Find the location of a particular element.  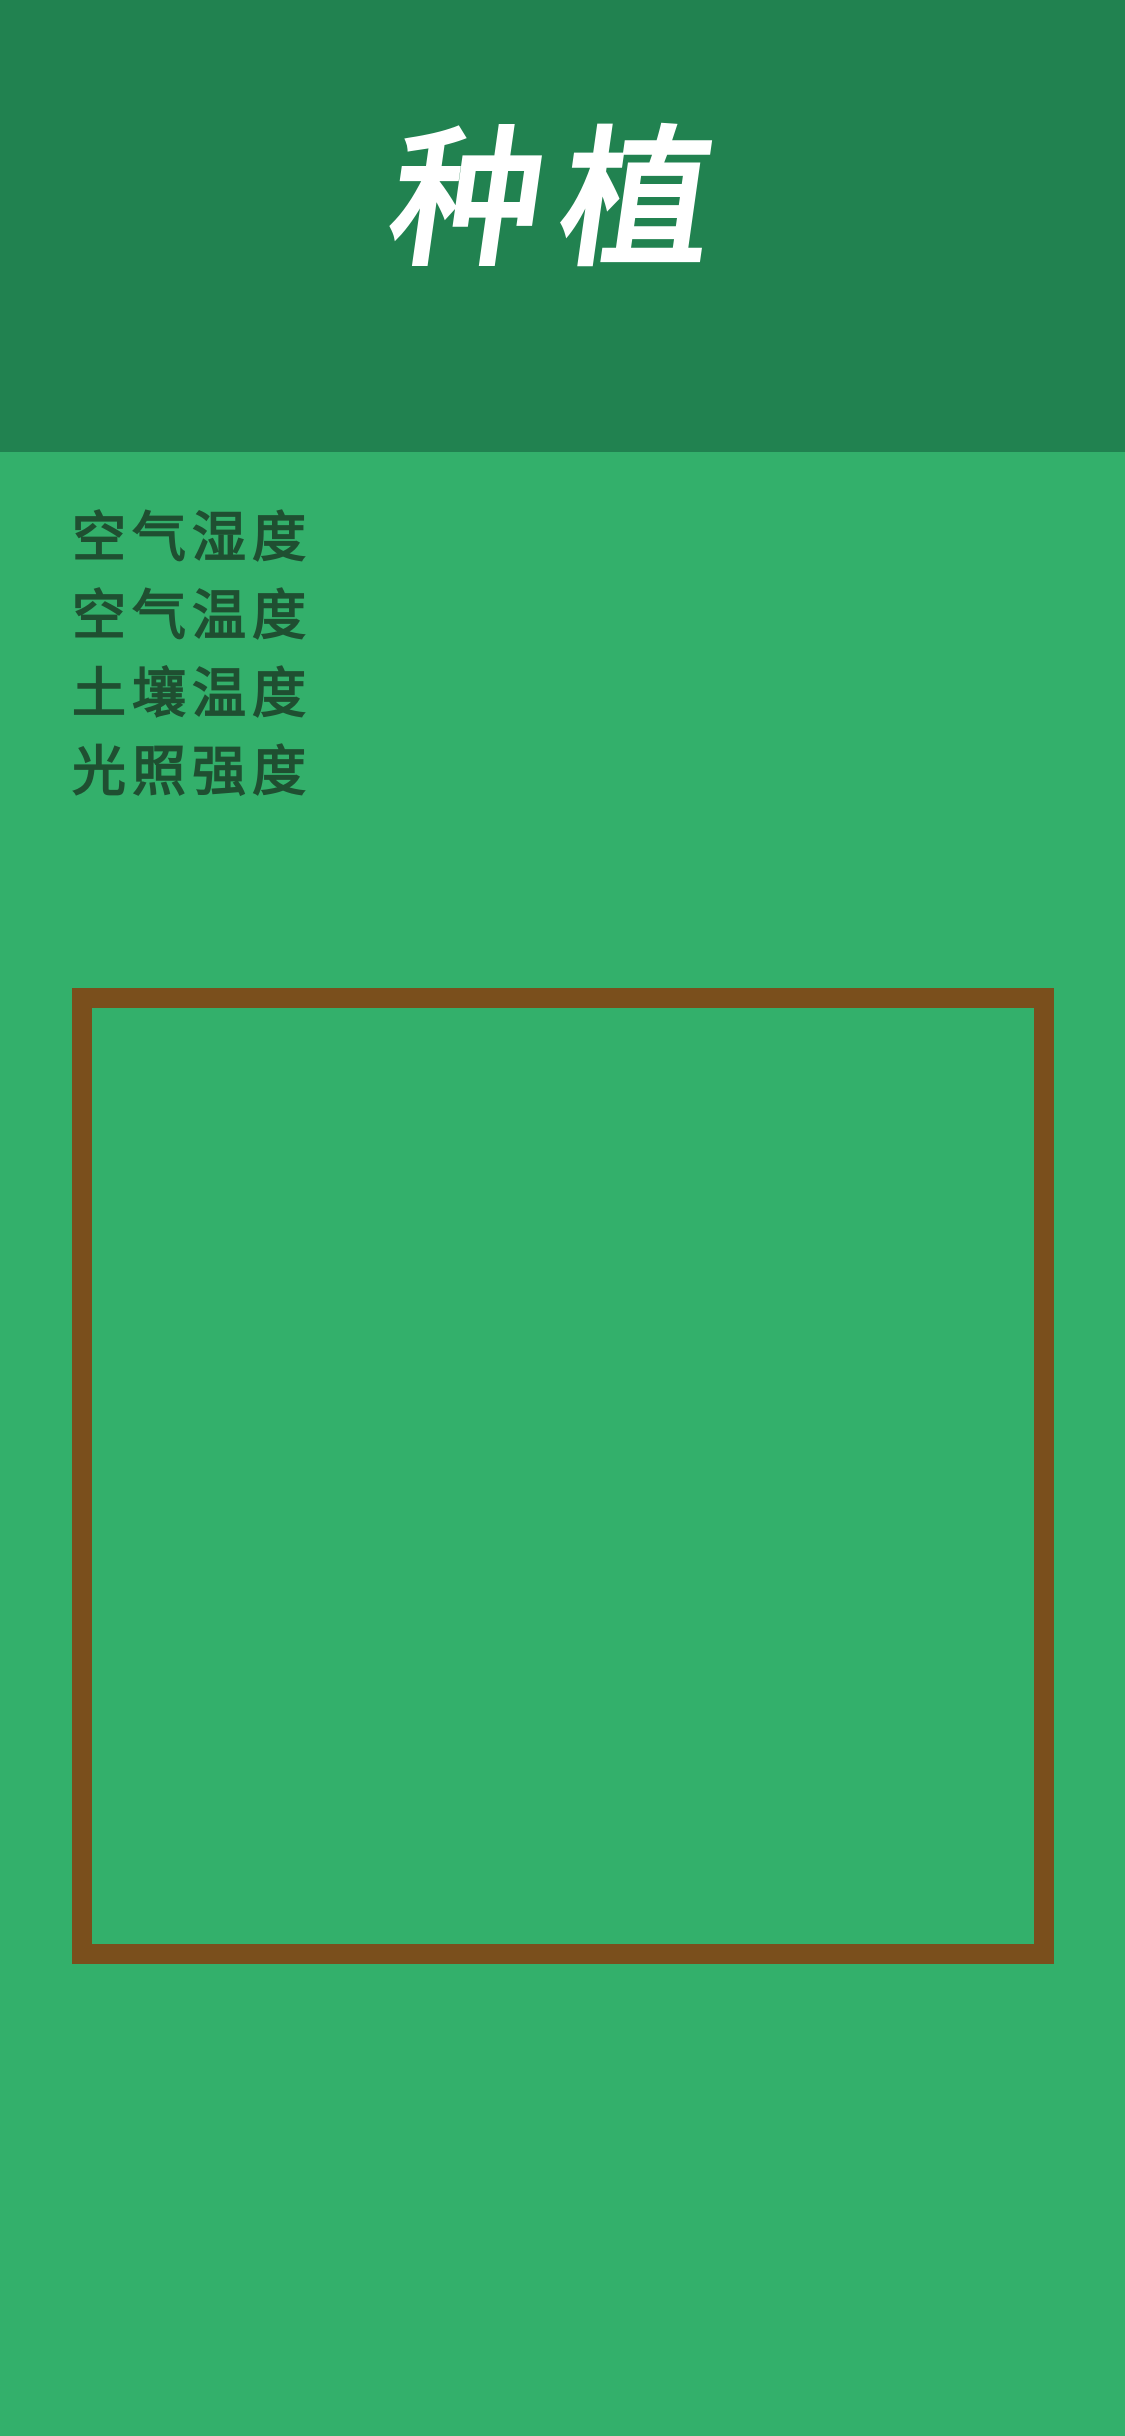

sensor-readings-list: 空气湿度 空气温度 土壤温度 光照强度 is located at coordinates (272, 654).